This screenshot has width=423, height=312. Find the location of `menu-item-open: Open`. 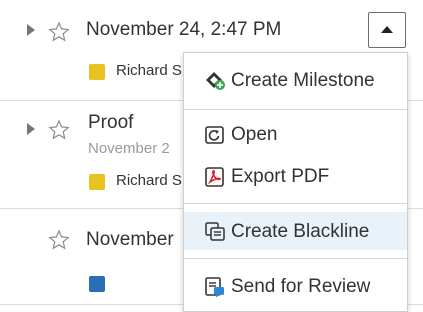

menu-item-open: Open is located at coordinates (295, 134).